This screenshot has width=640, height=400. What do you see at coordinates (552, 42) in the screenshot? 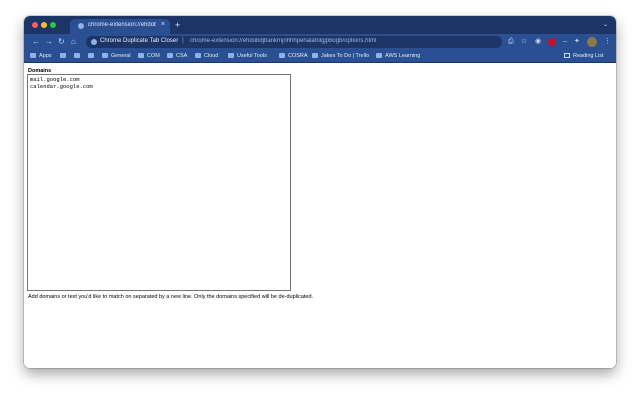
I see `extension-badge-icon` at bounding box center [552, 42].